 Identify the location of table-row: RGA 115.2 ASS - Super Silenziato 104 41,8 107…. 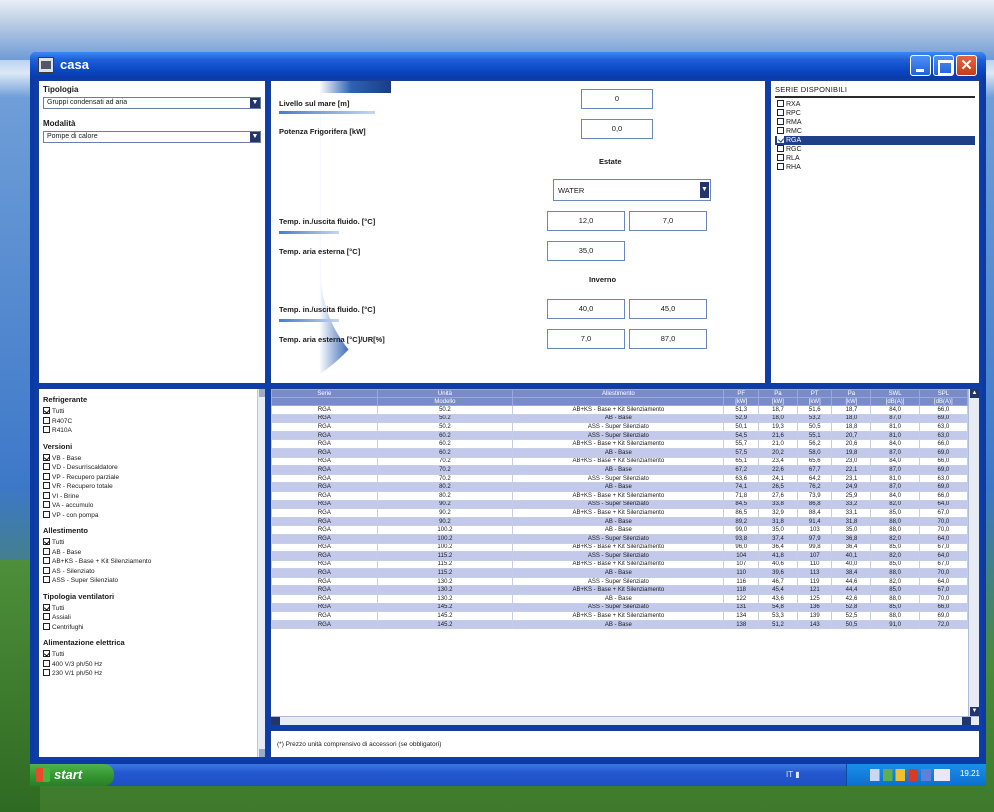
(620, 556).